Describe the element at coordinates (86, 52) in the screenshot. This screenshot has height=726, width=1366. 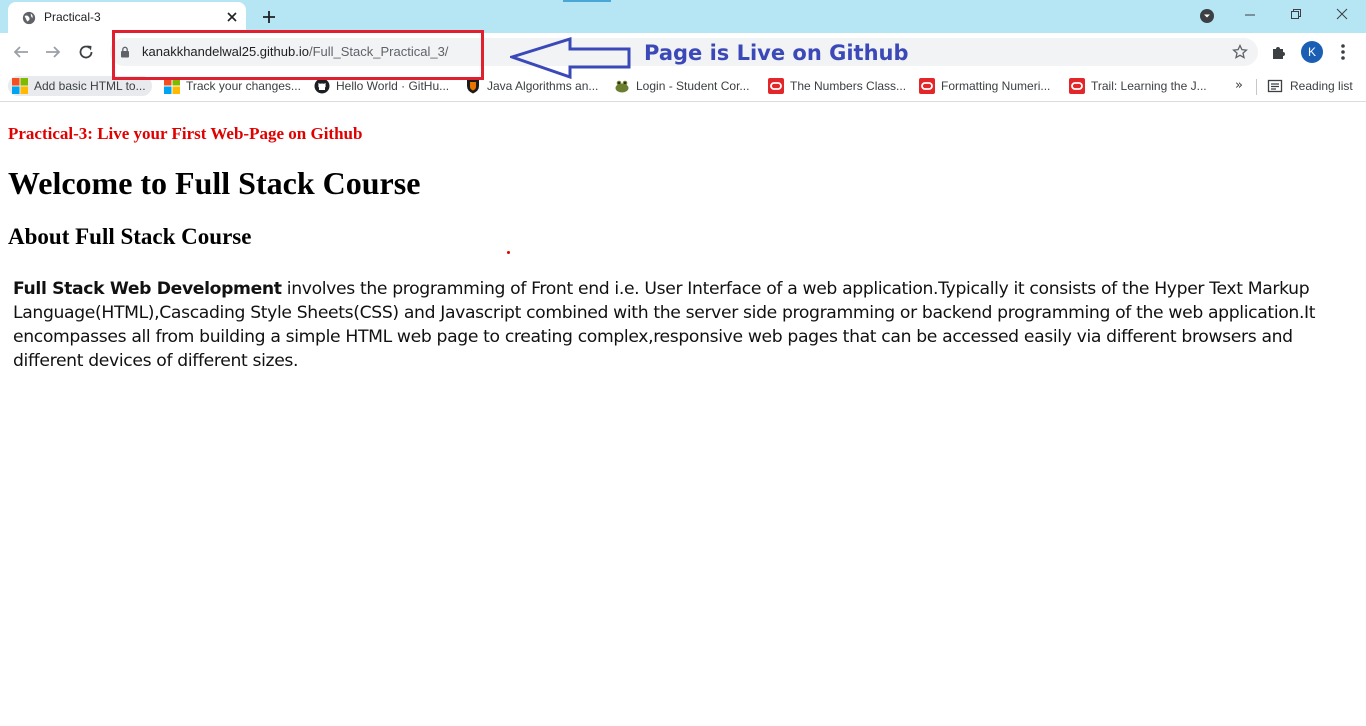
I see `reload-icon` at that location.